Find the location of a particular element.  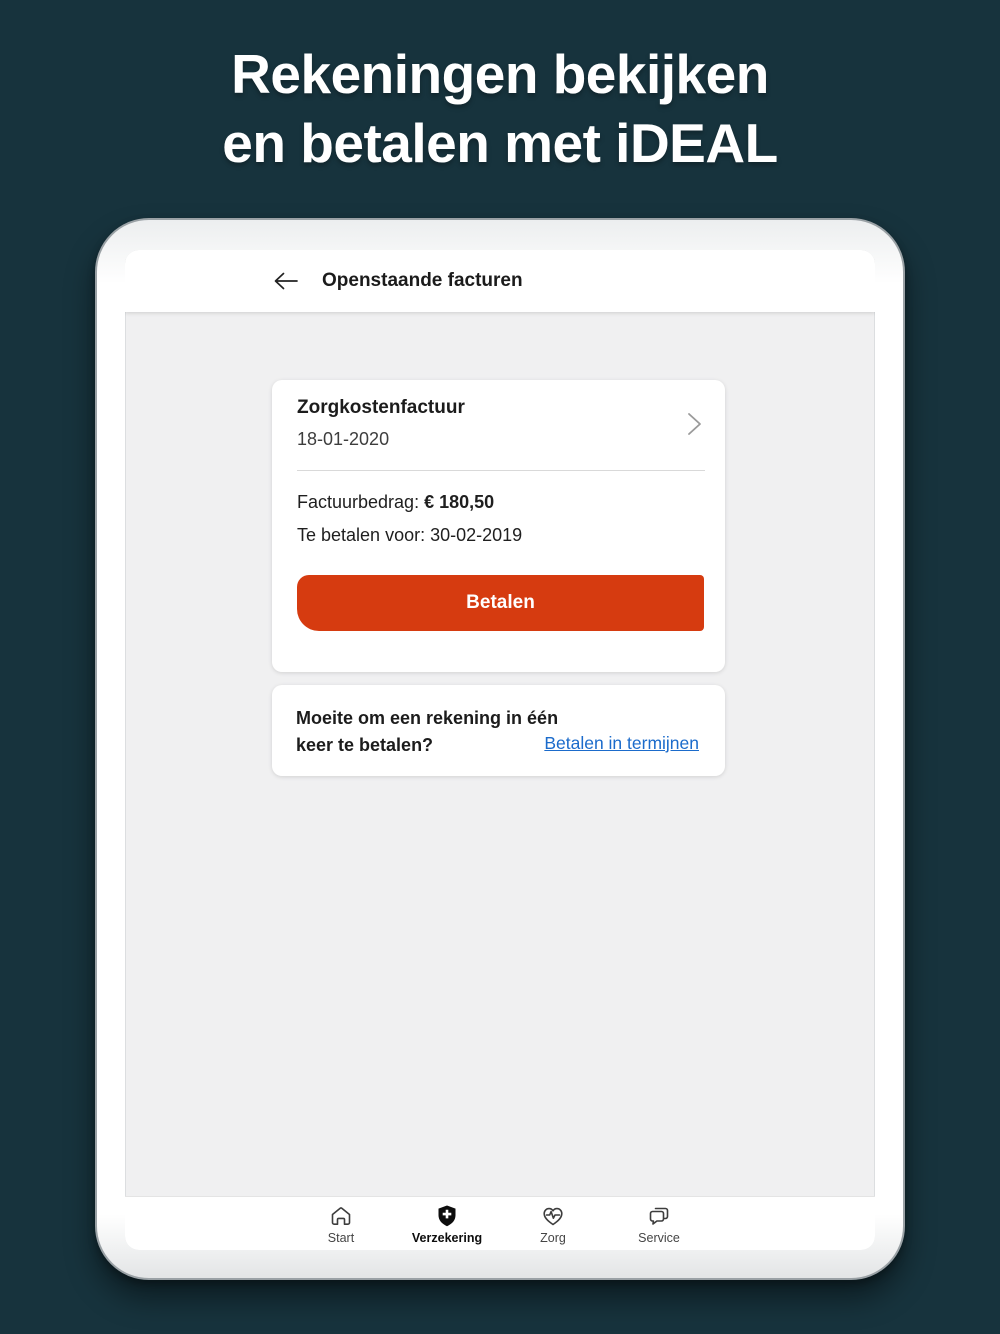

invoice-amount-row: Factuurbedrag: € 180,50 is located at coordinates (395, 502).